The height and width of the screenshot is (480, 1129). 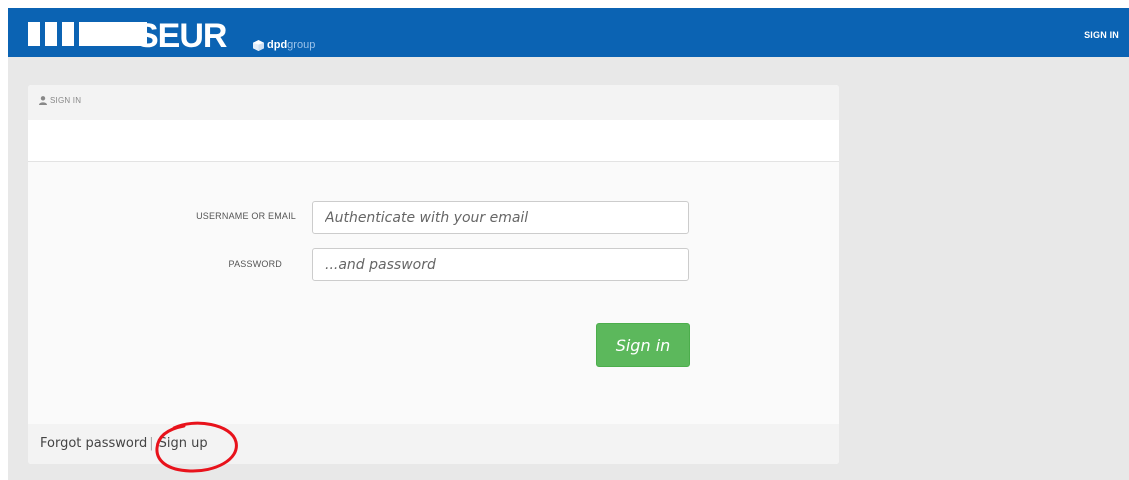 What do you see at coordinates (43, 100) in the screenshot?
I see `user-icon` at bounding box center [43, 100].